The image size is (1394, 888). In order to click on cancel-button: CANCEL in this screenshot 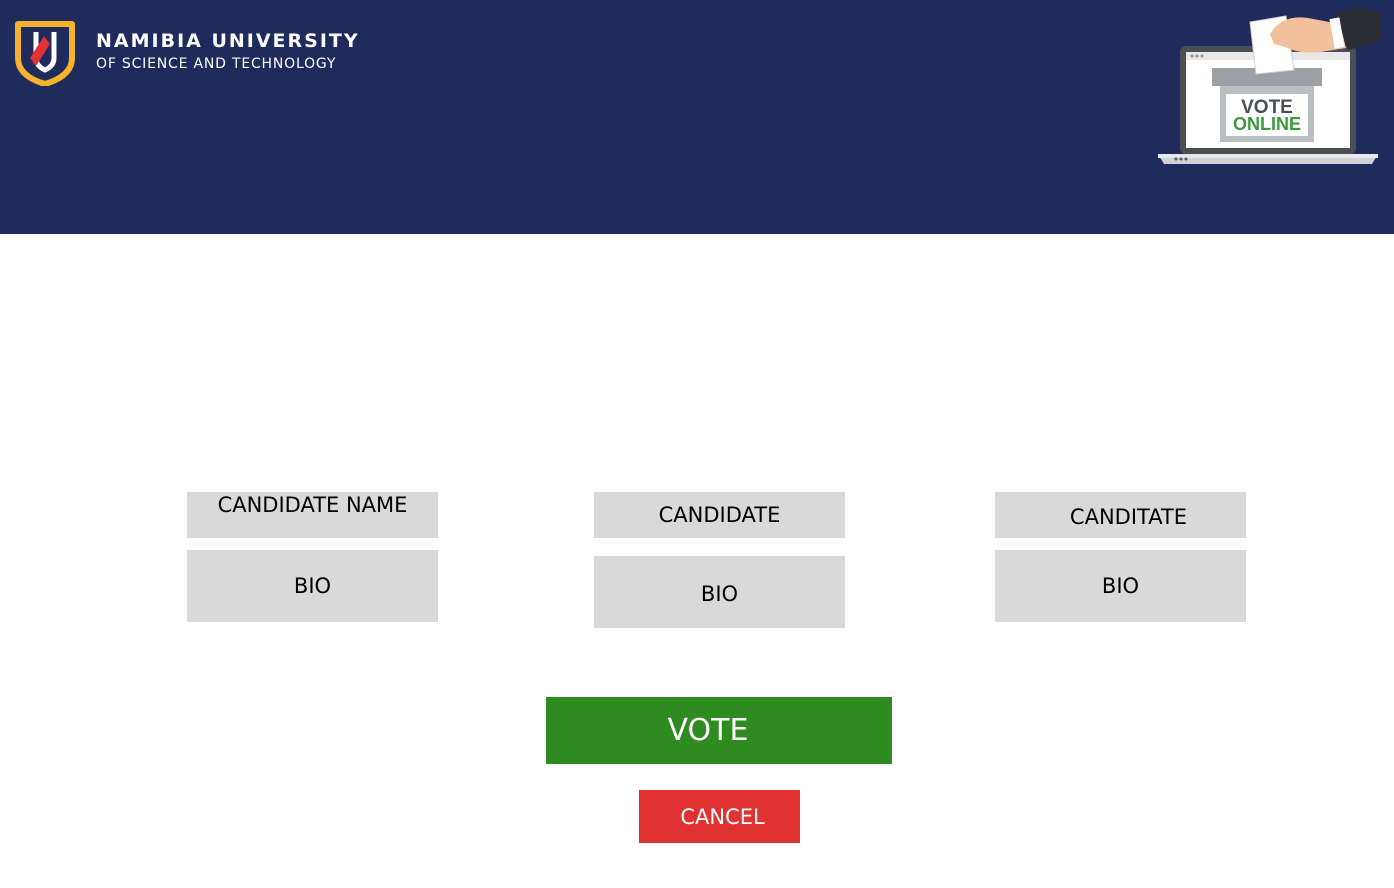, I will do `click(719, 816)`.